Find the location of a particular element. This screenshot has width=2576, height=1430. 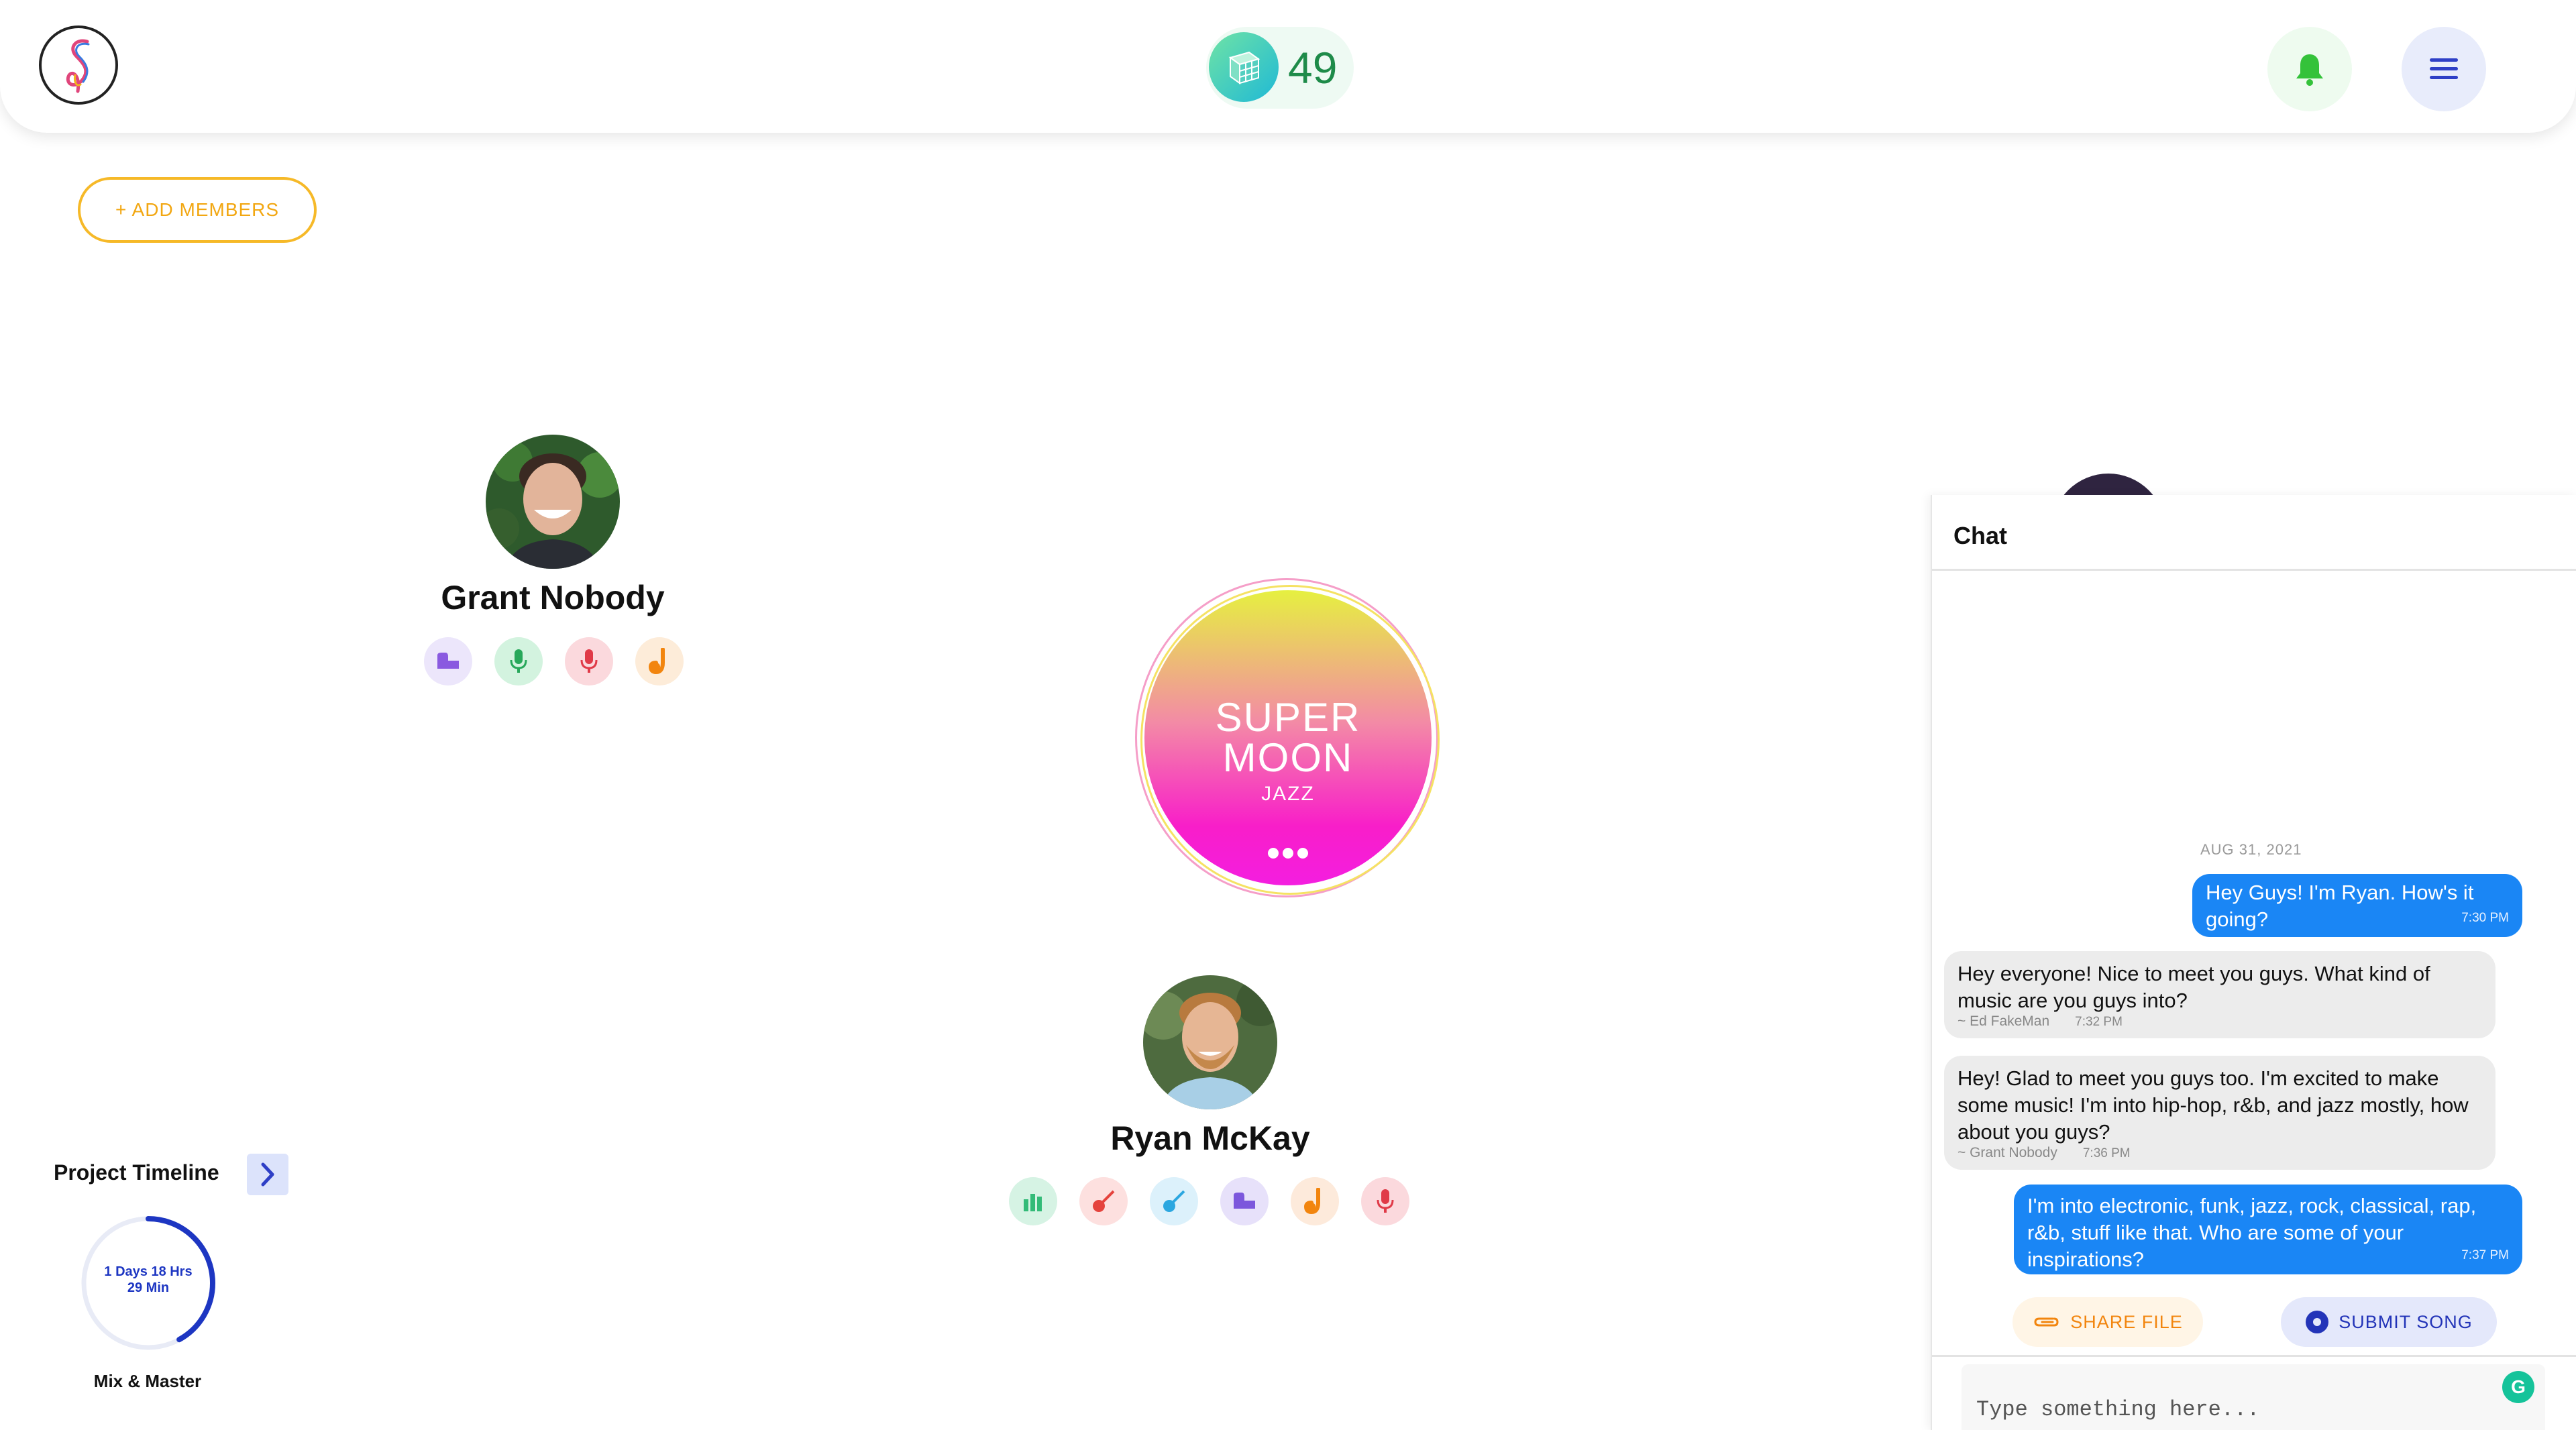

app-logo is located at coordinates (78, 65).